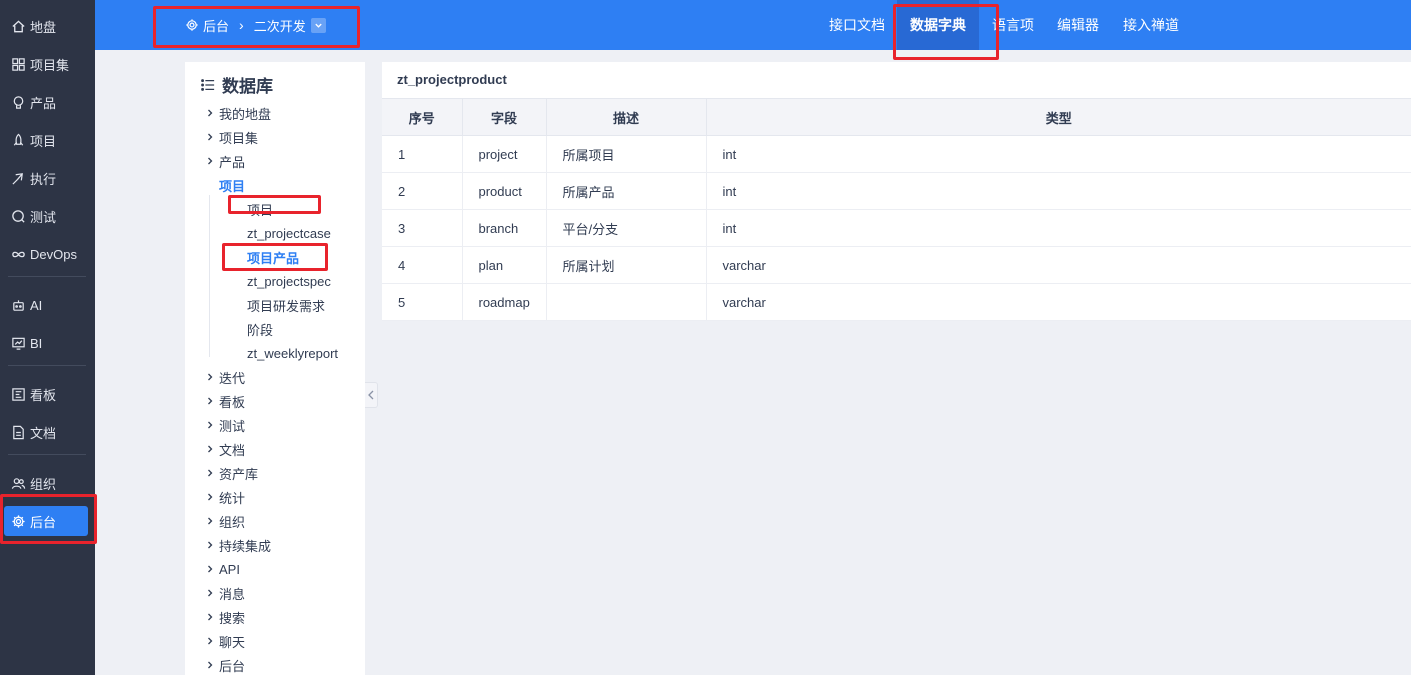  Describe the element at coordinates (280, 25) in the screenshot. I see `breadcrumb-current: 二次开发` at that location.